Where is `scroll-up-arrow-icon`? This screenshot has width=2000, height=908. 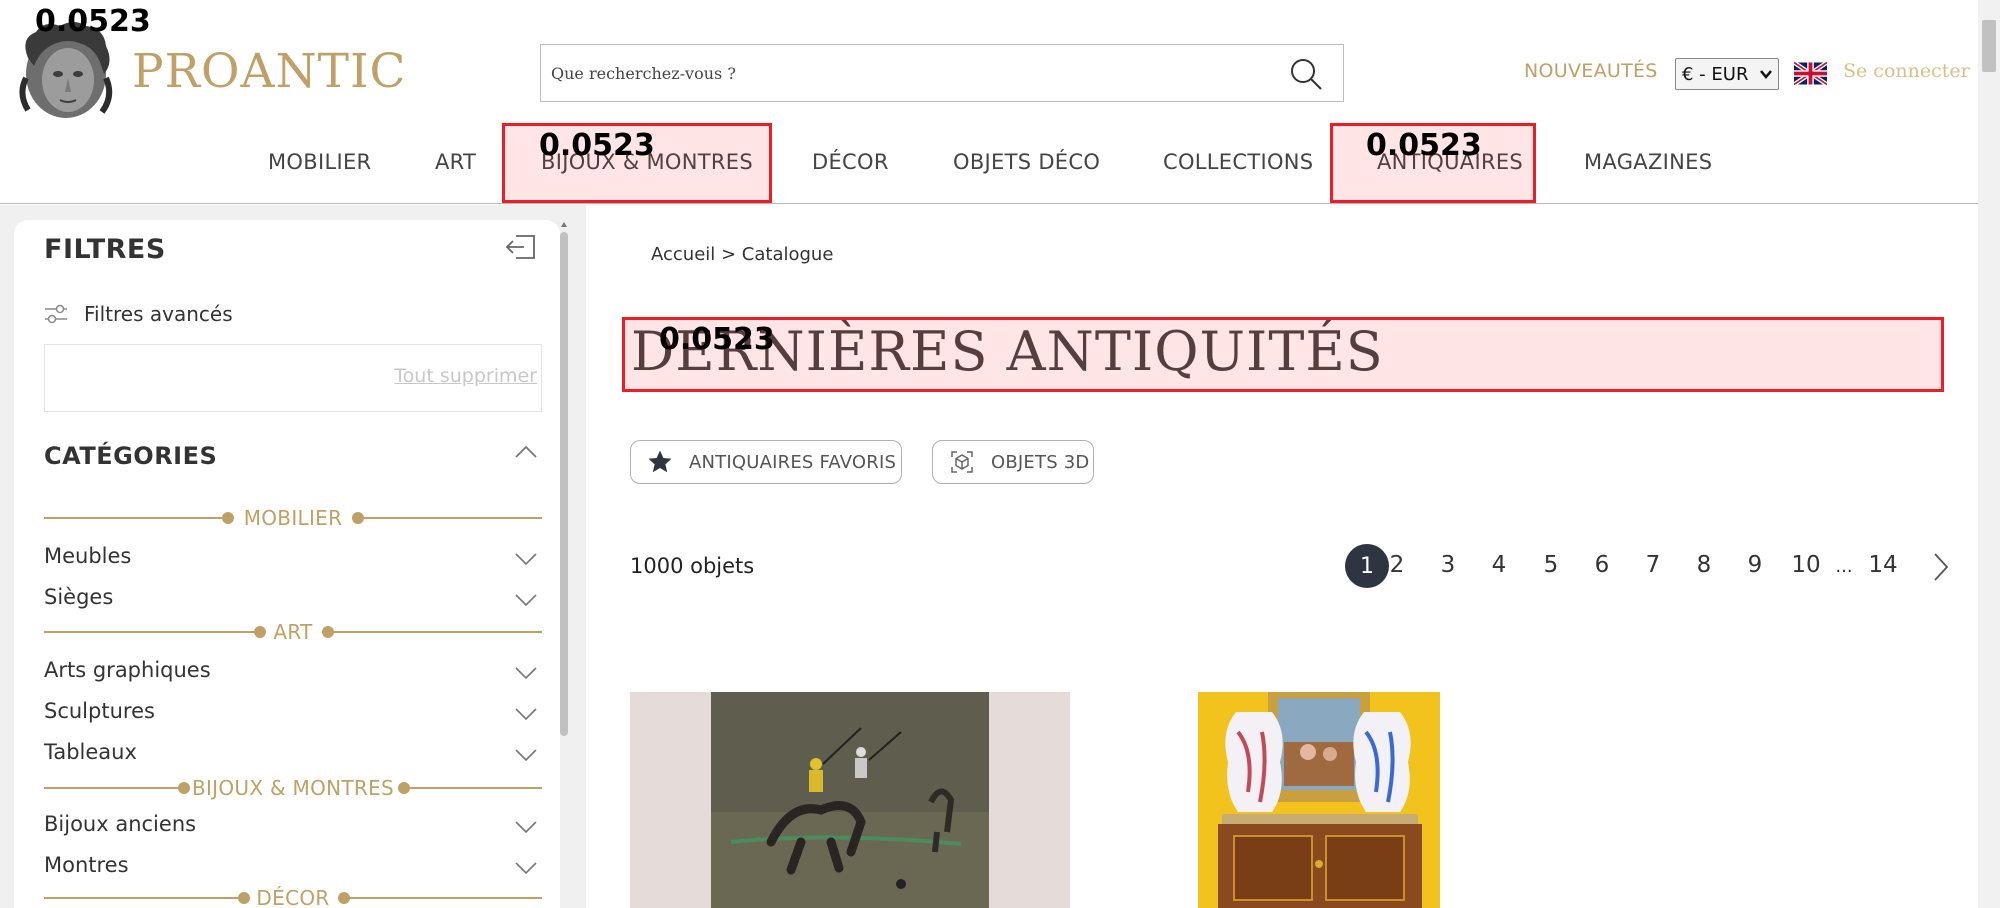 scroll-up-arrow-icon is located at coordinates (564, 224).